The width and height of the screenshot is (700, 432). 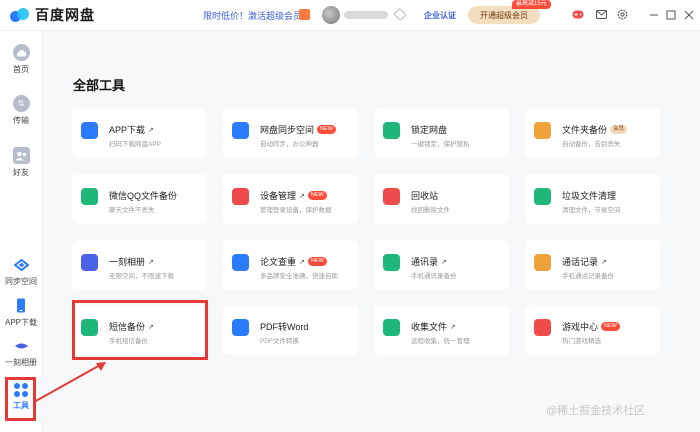 What do you see at coordinates (296, 210) in the screenshot?
I see `tool-description: 管理登录设备，保护数据` at bounding box center [296, 210].